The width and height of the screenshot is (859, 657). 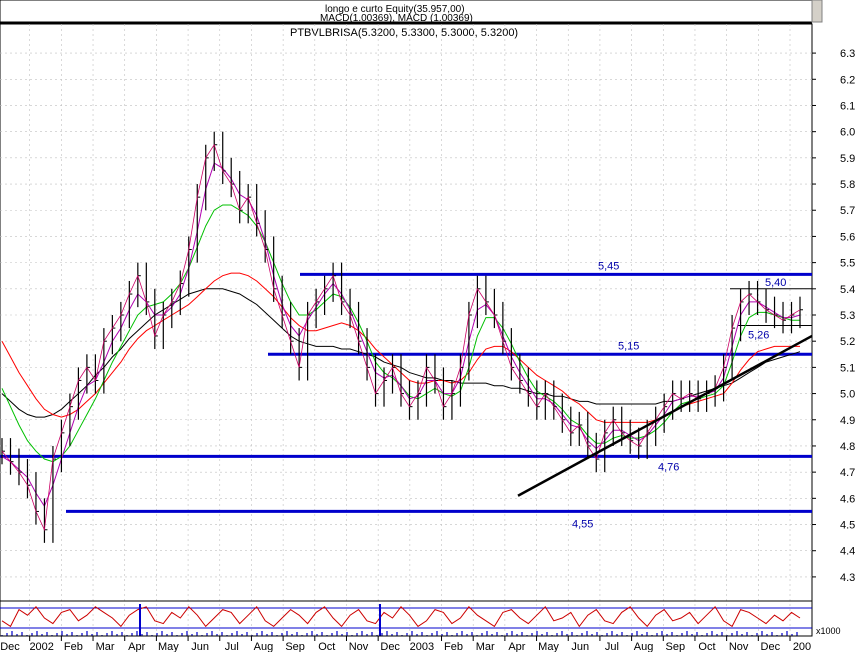 What do you see at coordinates (847, 421) in the screenshot?
I see `y-tick-label: 4.9` at bounding box center [847, 421].